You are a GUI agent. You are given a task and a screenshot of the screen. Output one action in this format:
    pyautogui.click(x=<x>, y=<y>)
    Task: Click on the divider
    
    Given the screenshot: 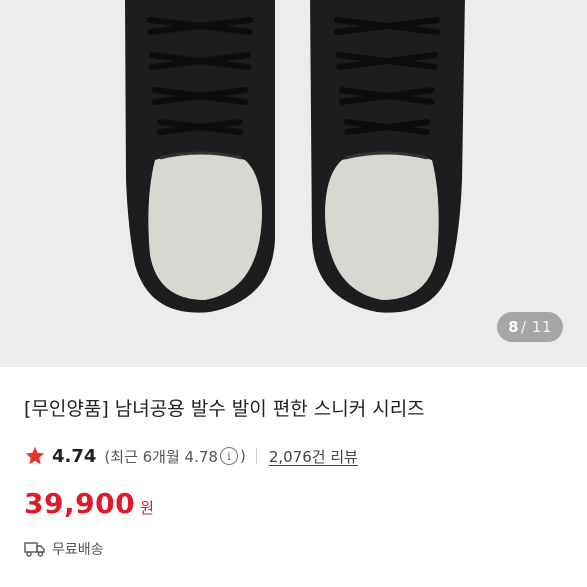 What is the action you would take?
    pyautogui.click(x=256, y=456)
    